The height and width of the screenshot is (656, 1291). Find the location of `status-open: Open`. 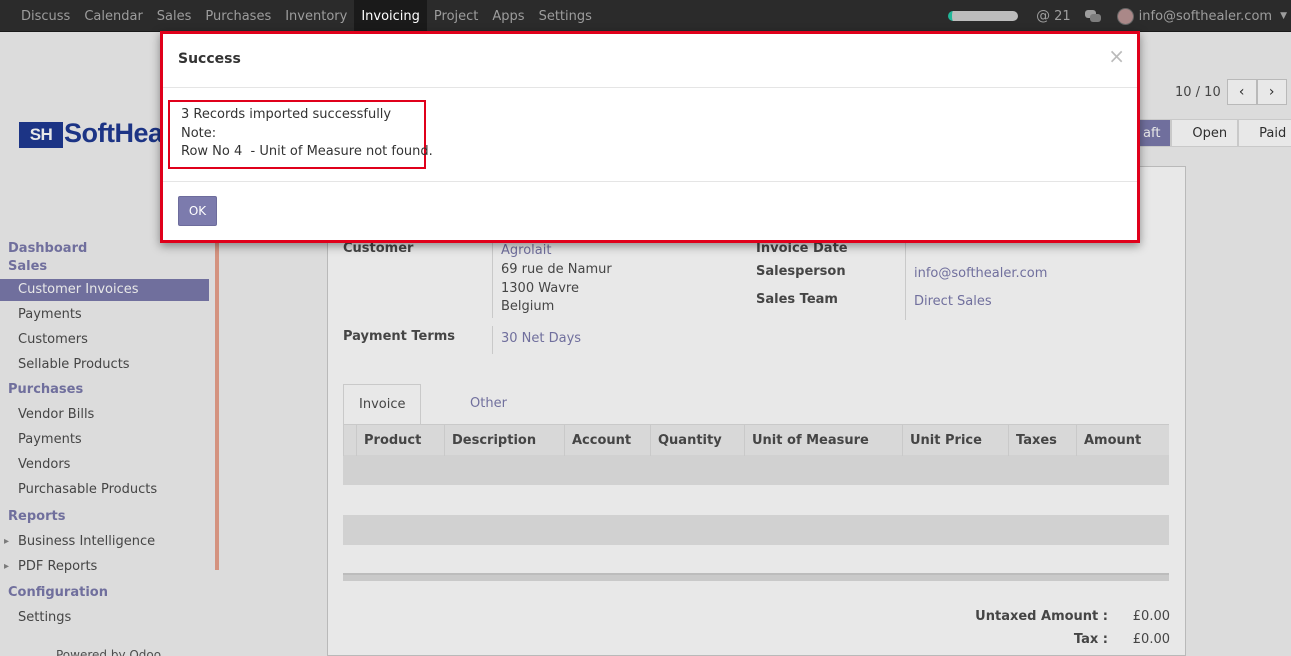

status-open: Open is located at coordinates (1205, 133).